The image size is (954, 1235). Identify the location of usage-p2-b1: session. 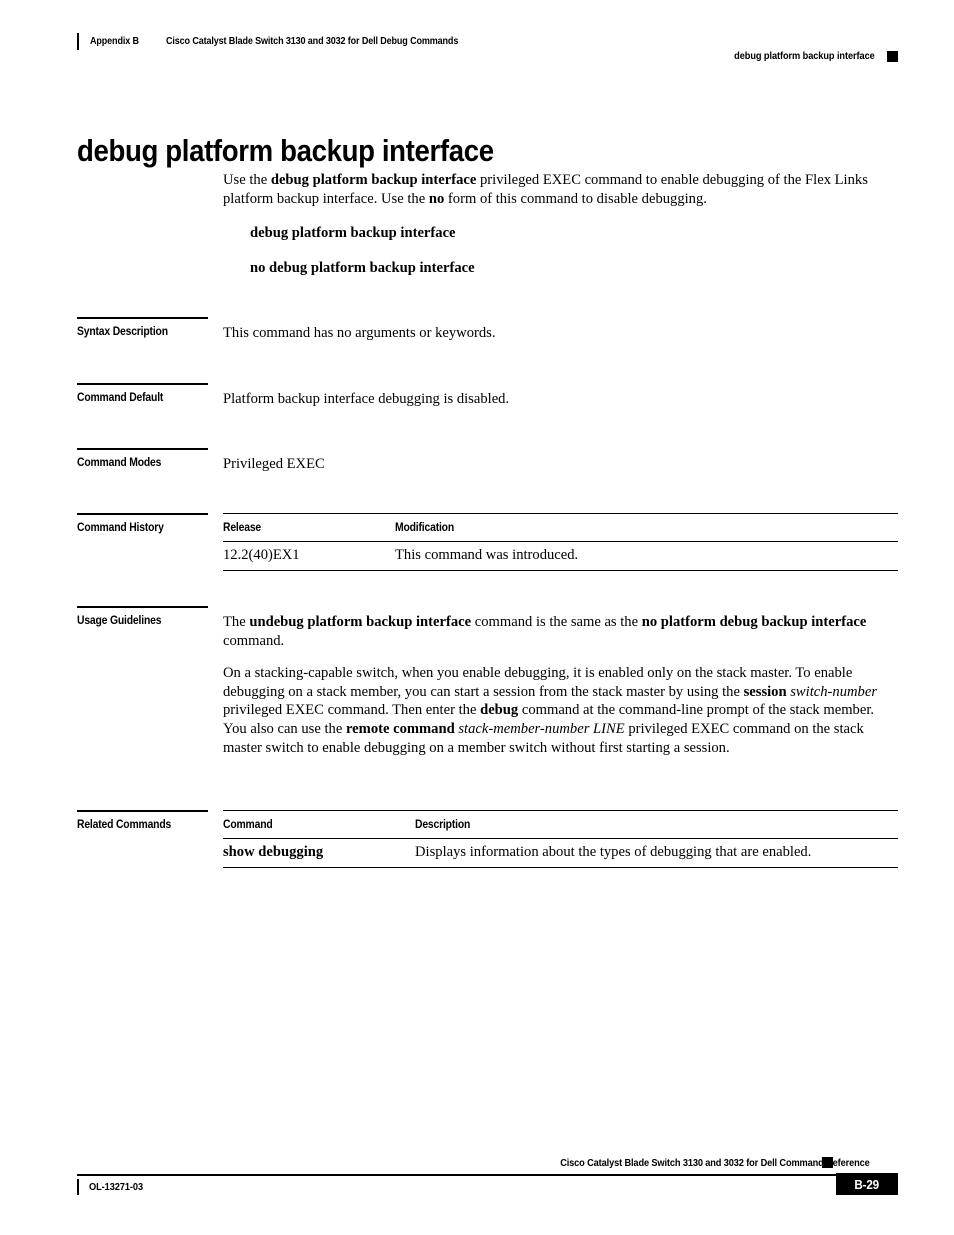
(765, 691).